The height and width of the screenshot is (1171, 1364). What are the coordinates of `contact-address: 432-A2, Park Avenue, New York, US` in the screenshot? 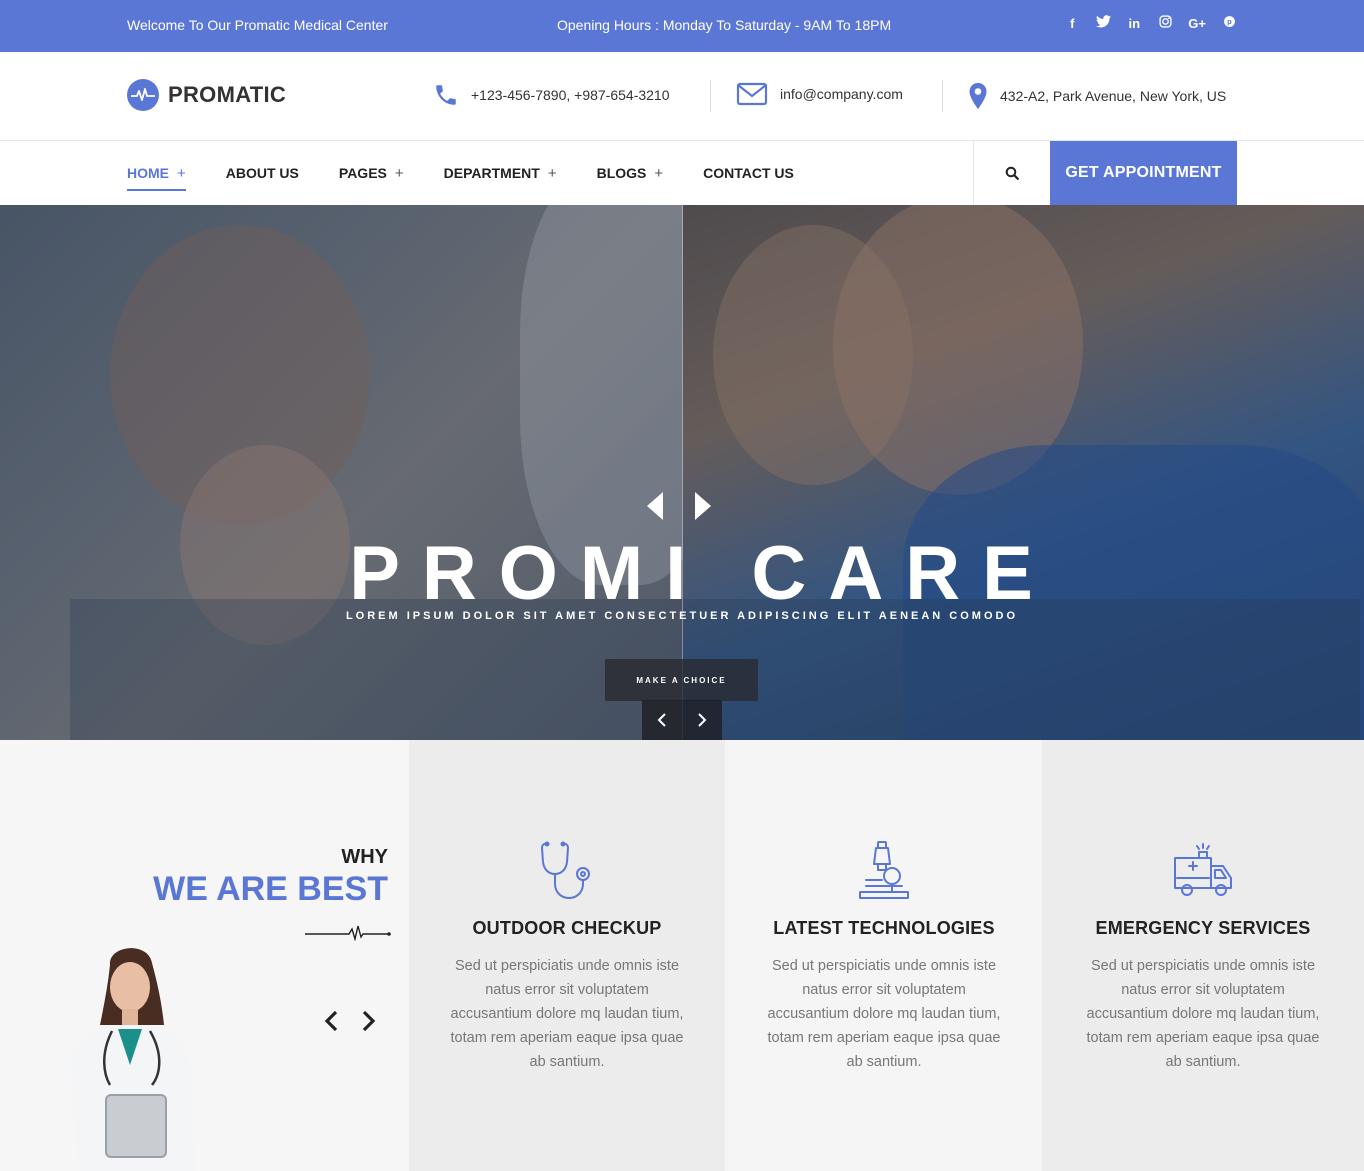 It's located at (1097, 96).